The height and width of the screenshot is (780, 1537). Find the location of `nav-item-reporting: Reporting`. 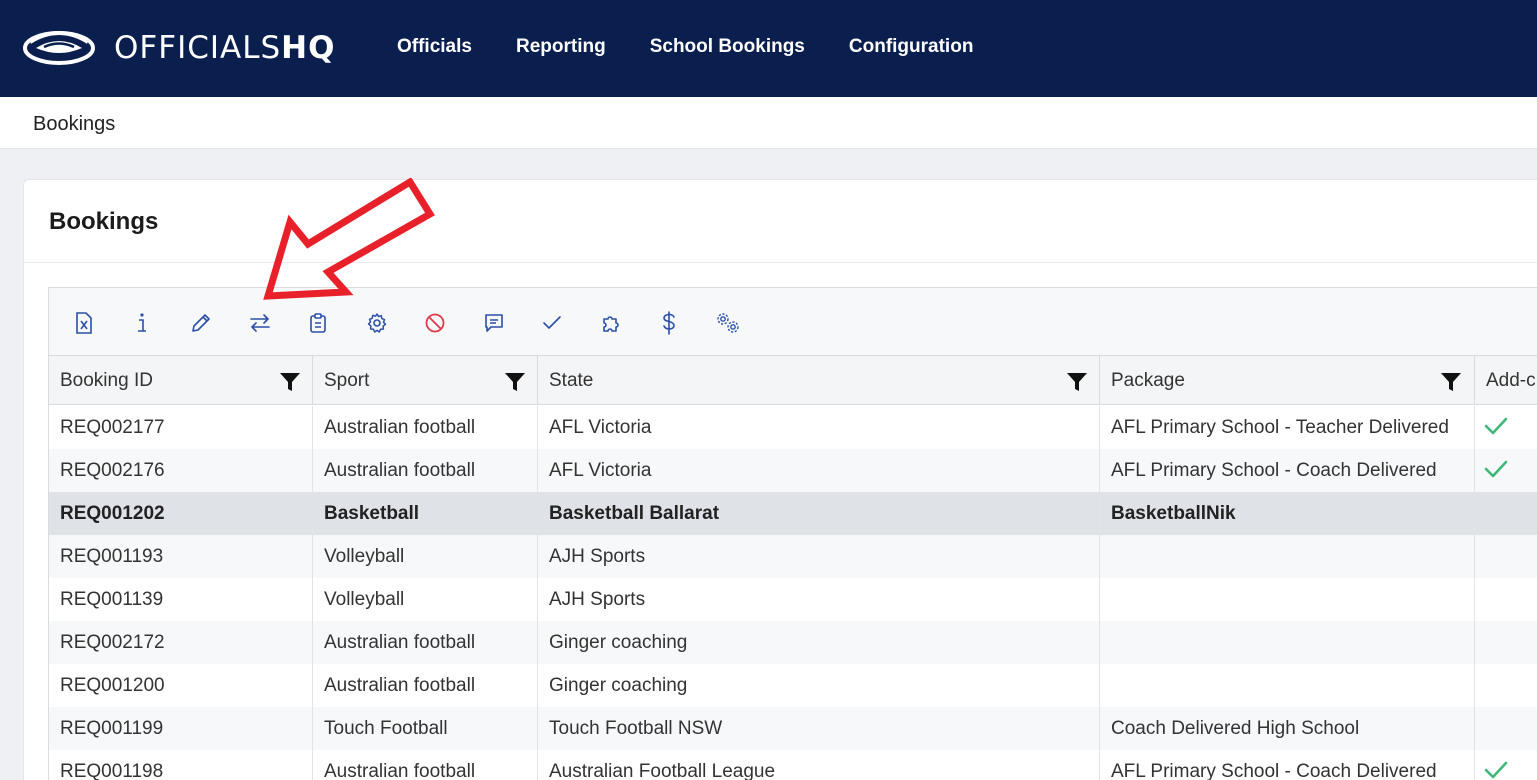

nav-item-reporting: Reporting is located at coordinates (561, 47).